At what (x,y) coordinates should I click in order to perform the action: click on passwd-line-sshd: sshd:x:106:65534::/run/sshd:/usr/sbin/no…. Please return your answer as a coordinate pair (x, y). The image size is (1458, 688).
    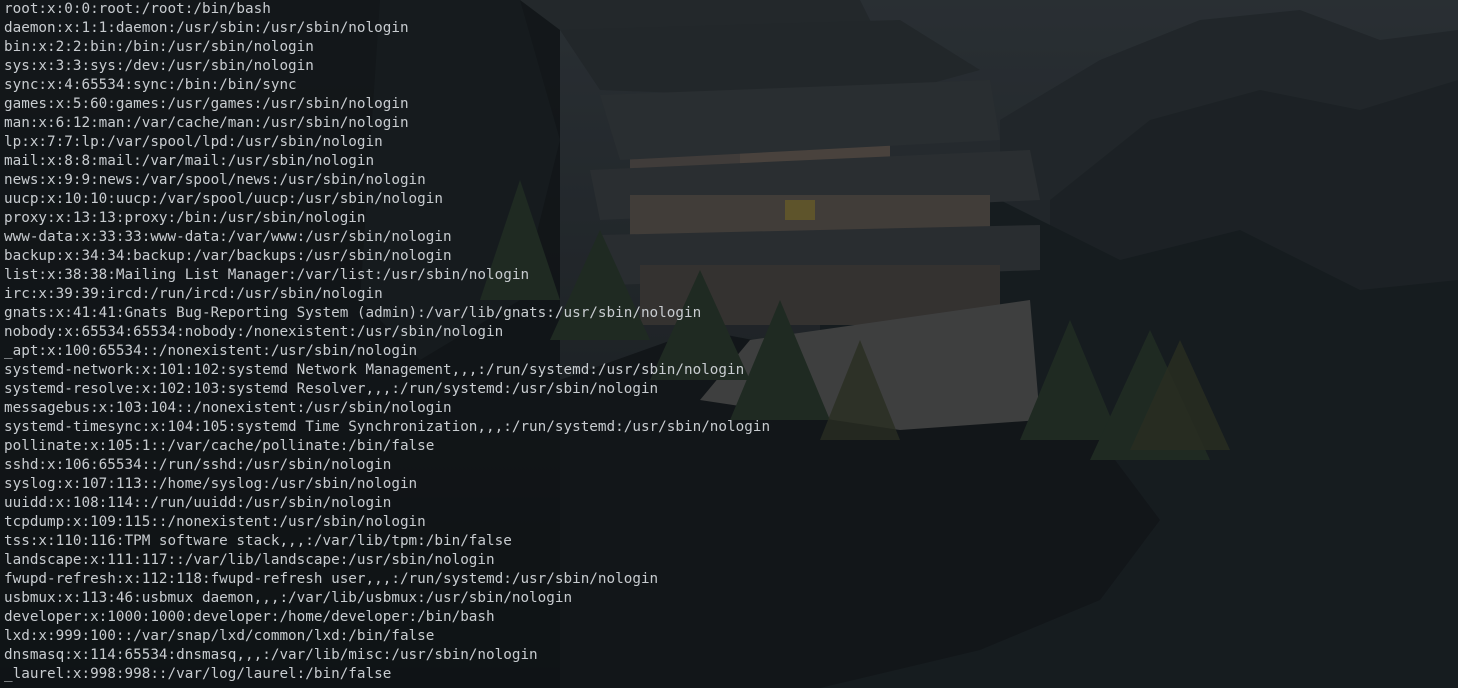
    Looking at the image, I should click on (198, 465).